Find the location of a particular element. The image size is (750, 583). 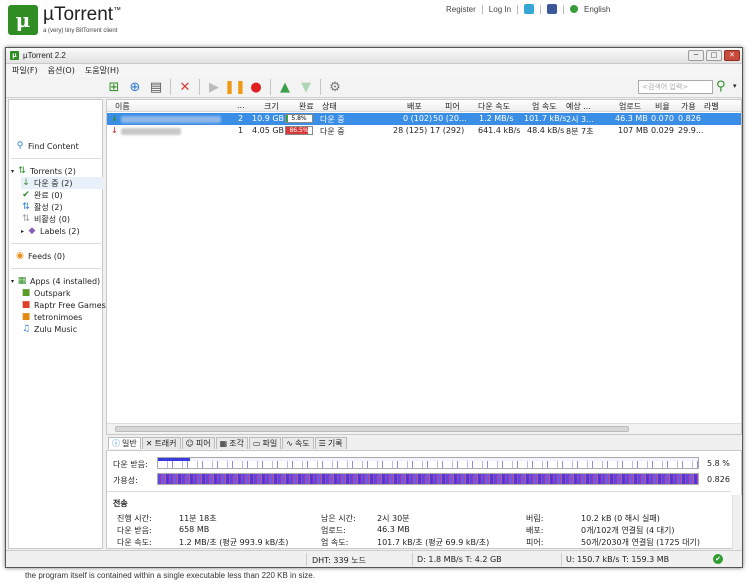

chevron-down-icon: ▾ is located at coordinates (735, 86).